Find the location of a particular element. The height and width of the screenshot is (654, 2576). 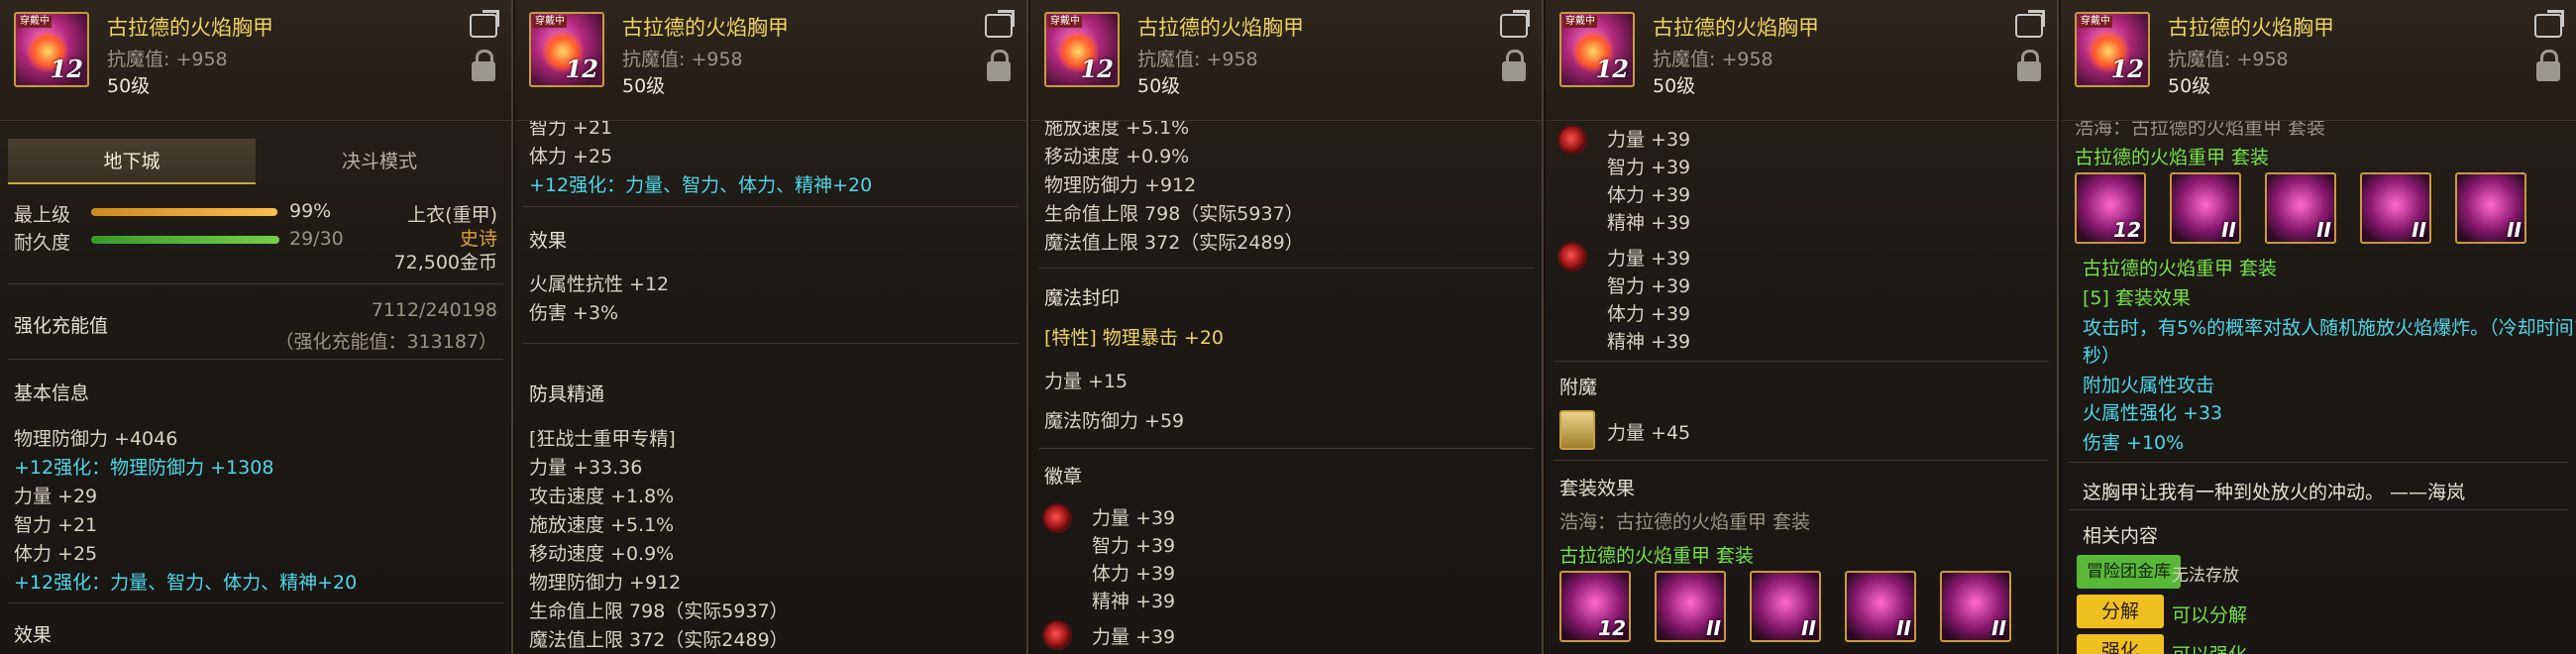

set-5-effect: [5] 套装效果 is located at coordinates (2137, 298).